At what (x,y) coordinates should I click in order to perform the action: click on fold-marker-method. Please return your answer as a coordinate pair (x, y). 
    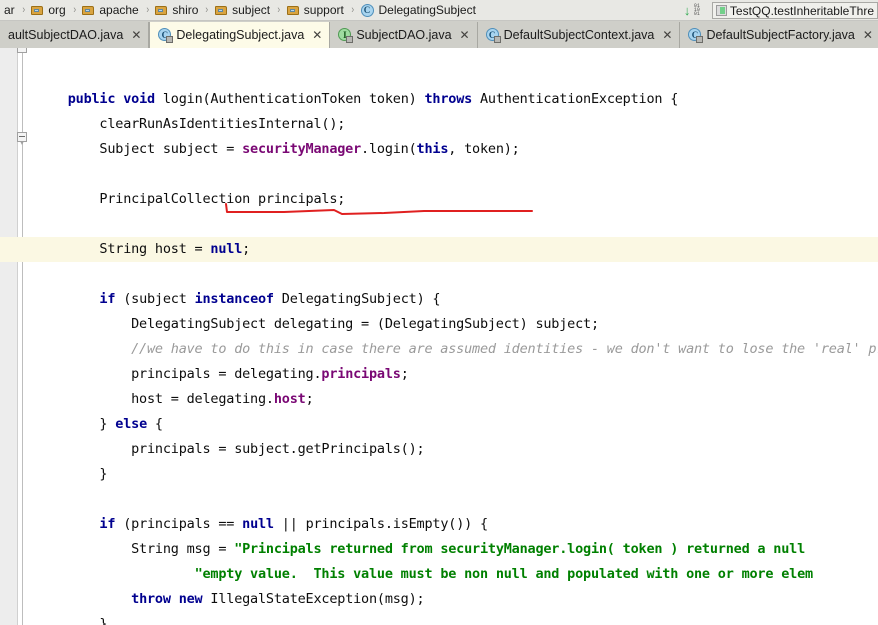
    Looking at the image, I should click on (22, 138).